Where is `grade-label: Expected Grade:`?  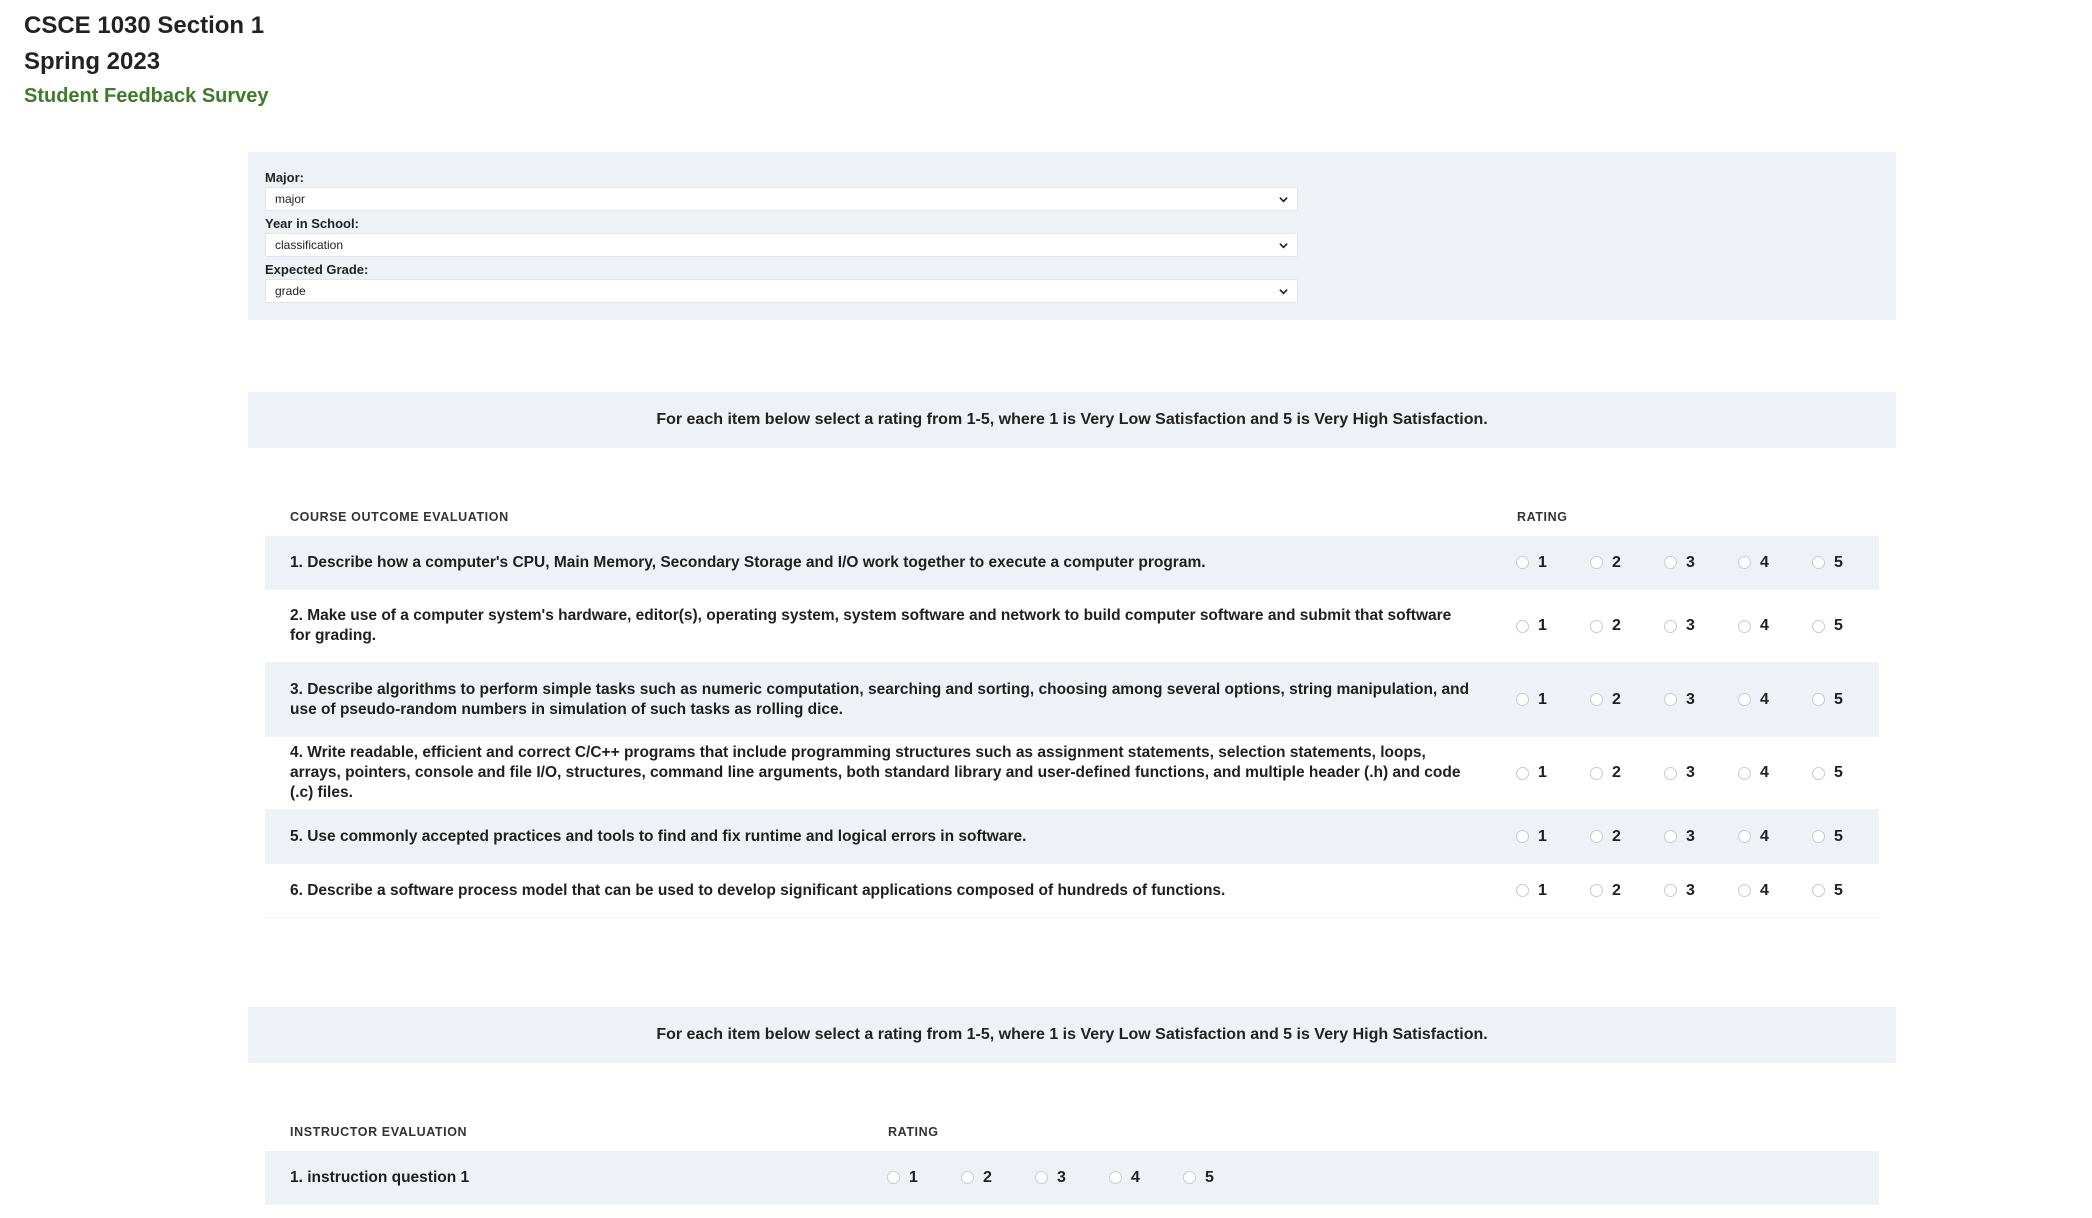
grade-label: Expected Grade: is located at coordinates (317, 269).